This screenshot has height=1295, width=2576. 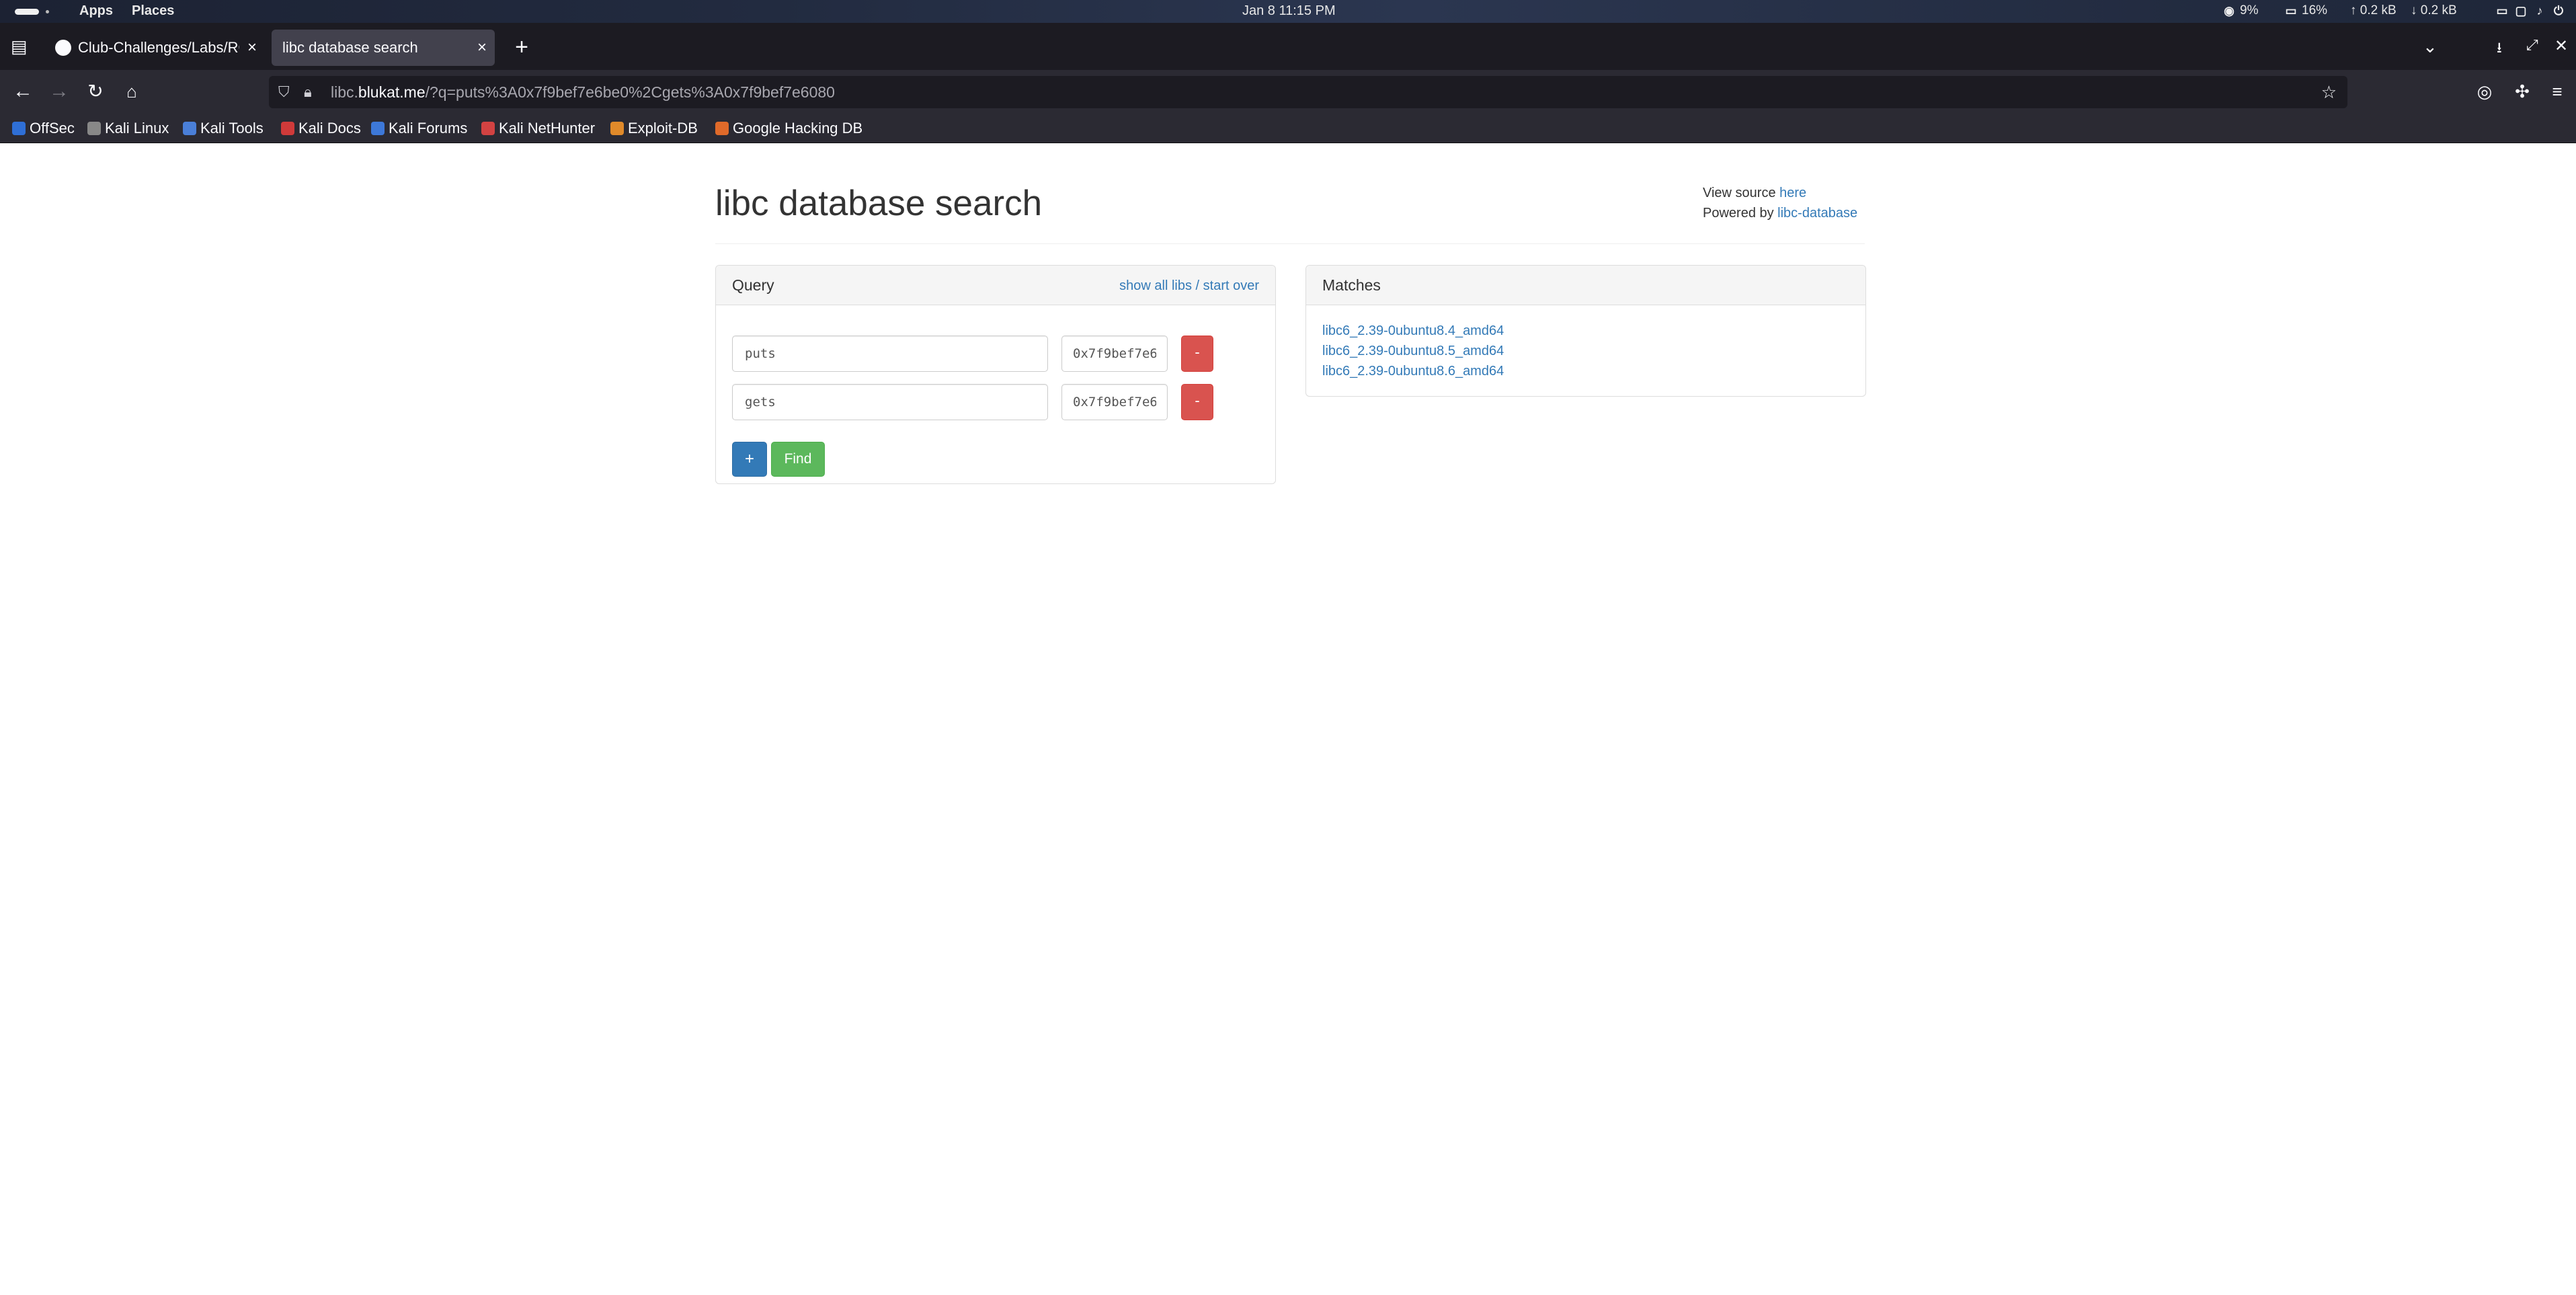 What do you see at coordinates (27, 12) in the screenshot?
I see `activities-indicator` at bounding box center [27, 12].